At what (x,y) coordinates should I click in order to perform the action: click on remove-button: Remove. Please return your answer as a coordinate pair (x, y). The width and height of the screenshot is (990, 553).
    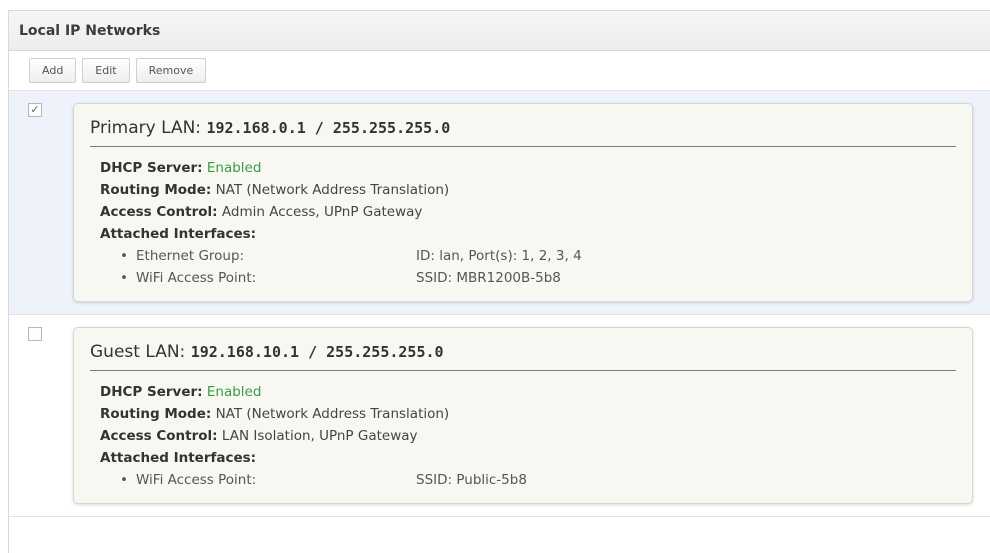
    Looking at the image, I should click on (171, 70).